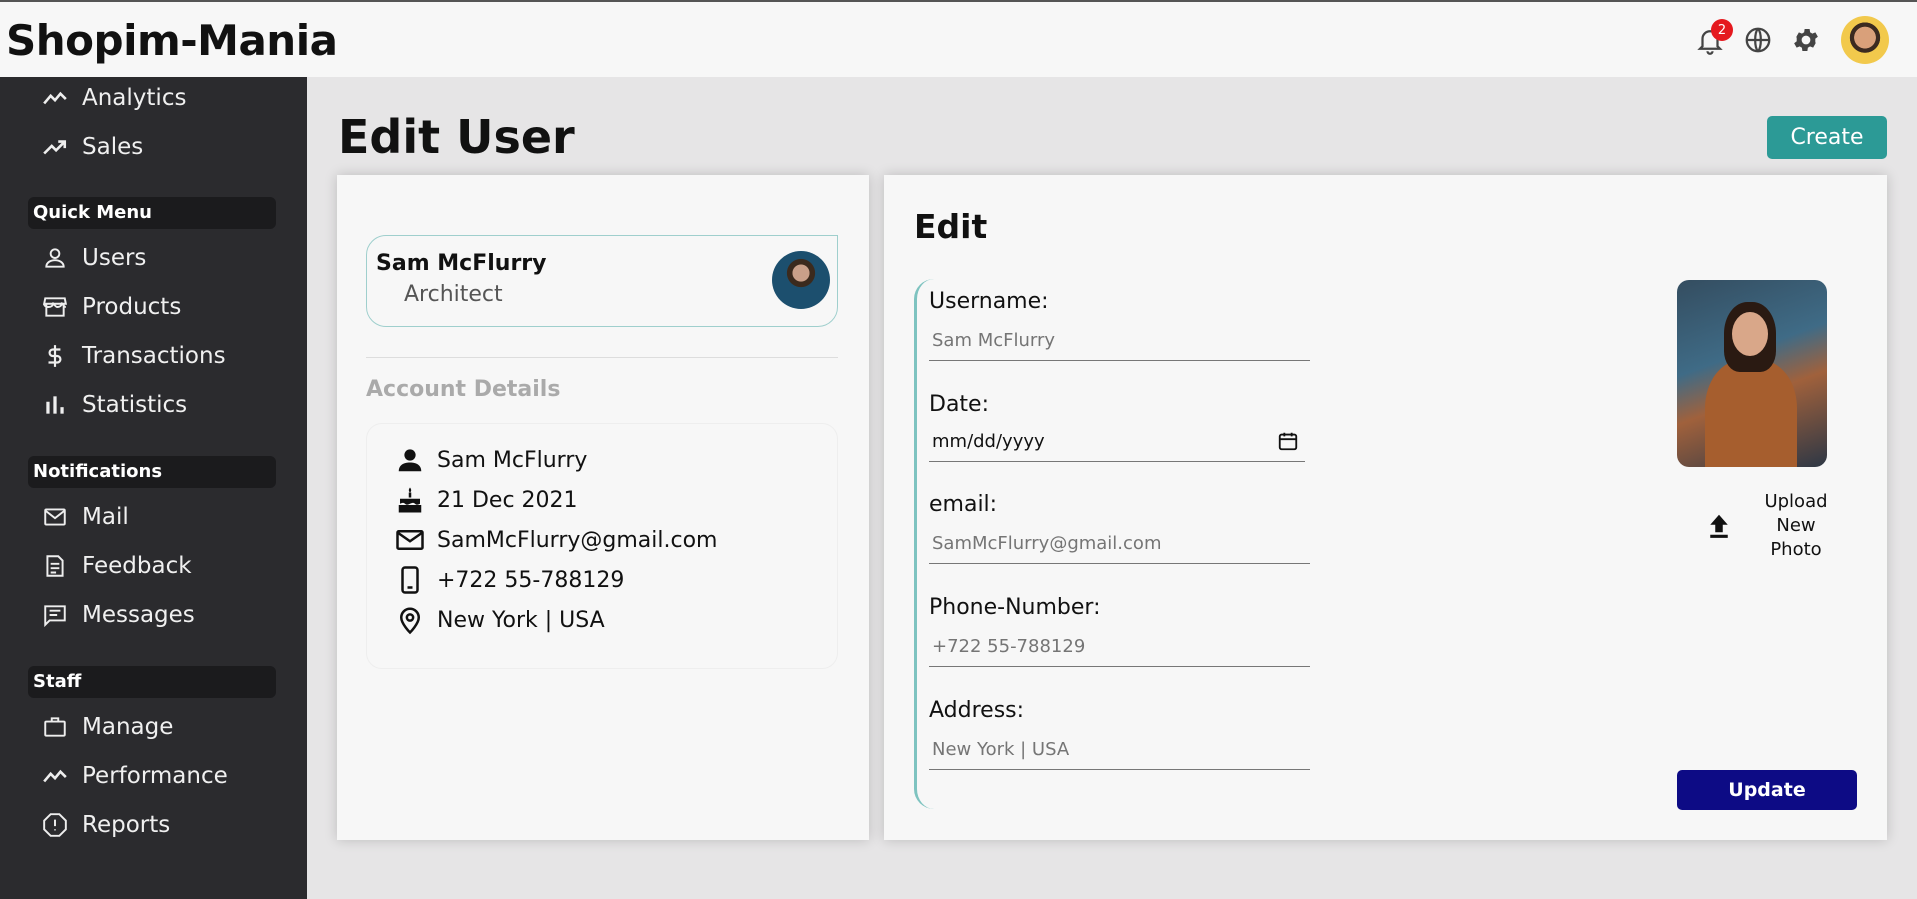 This screenshot has width=1917, height=899. What do you see at coordinates (134, 98) in the screenshot?
I see `sidebar-item-label: Analytics` at bounding box center [134, 98].